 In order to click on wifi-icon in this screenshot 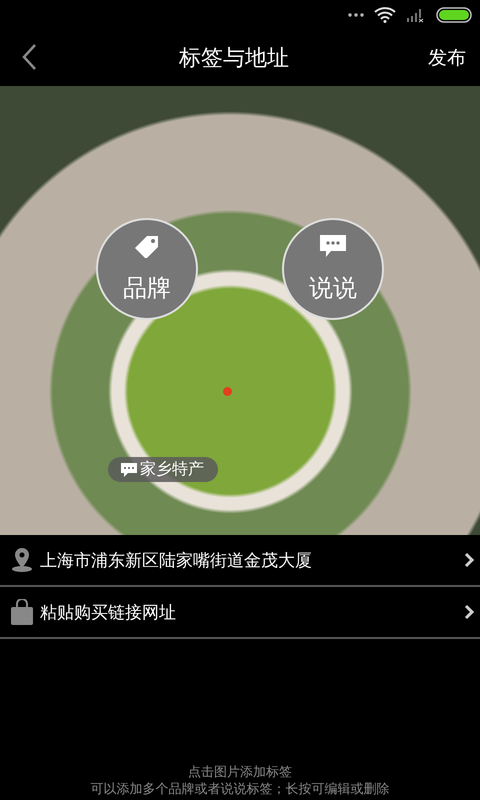, I will do `click(385, 15)`.